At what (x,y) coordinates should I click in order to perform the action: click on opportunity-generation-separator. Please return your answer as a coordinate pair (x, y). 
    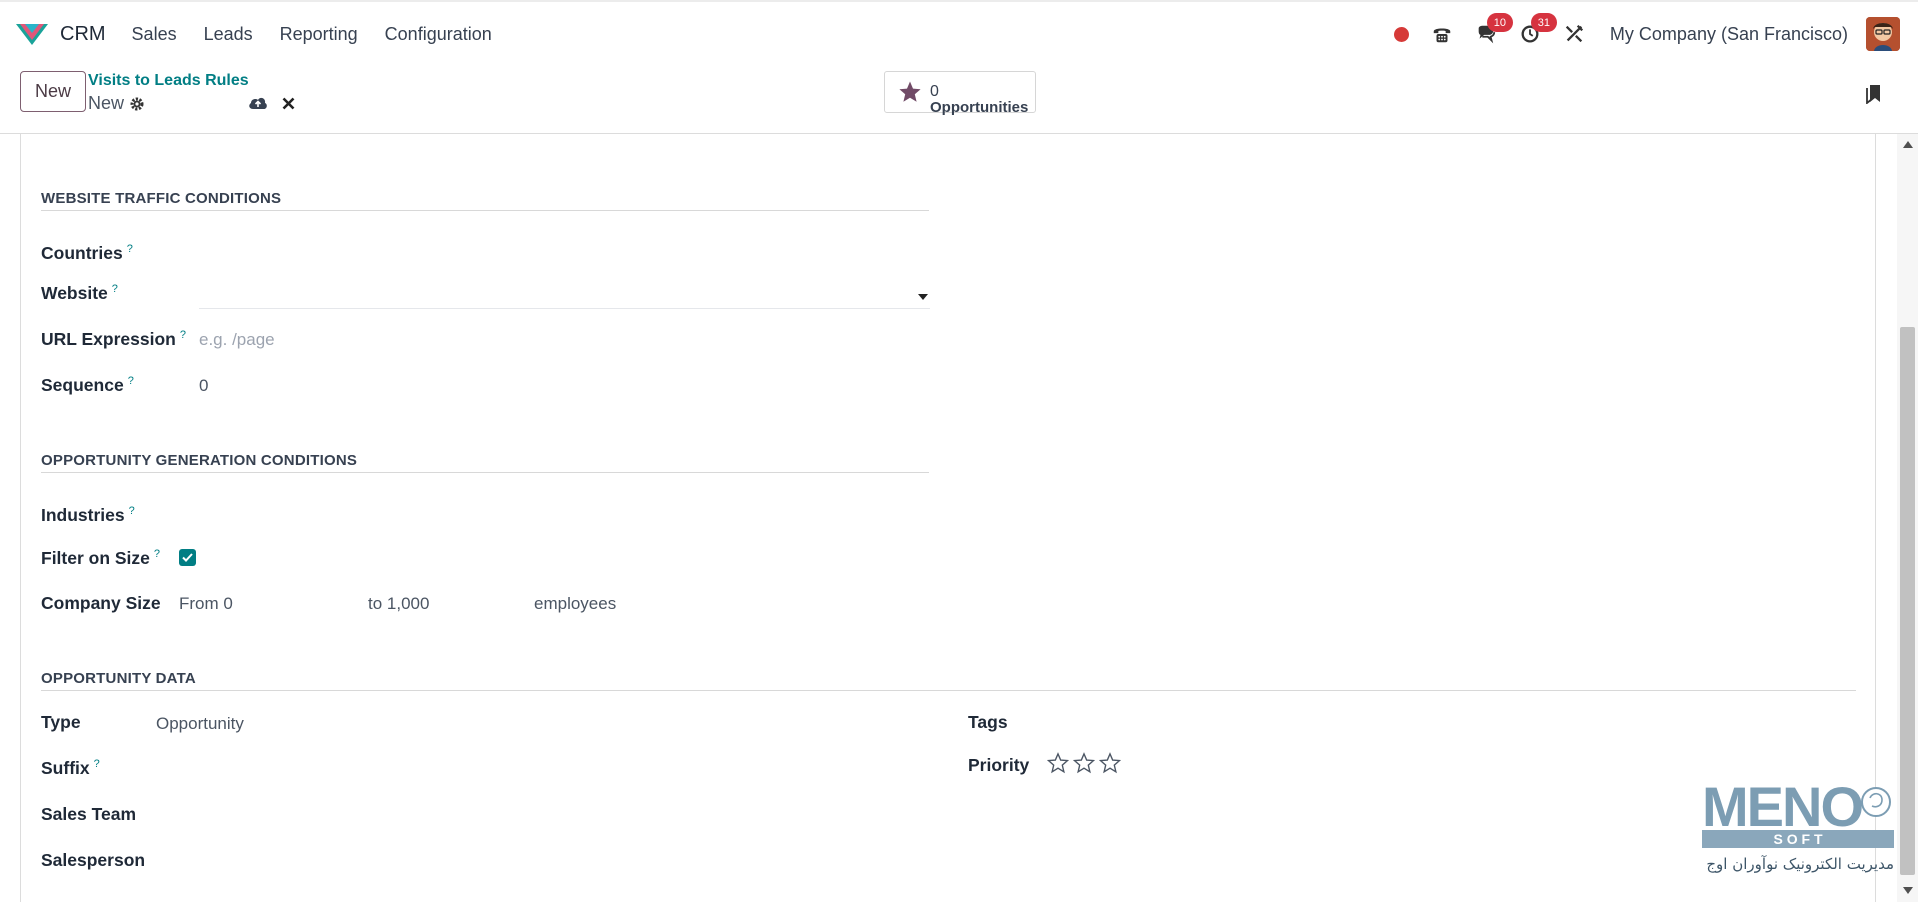
    Looking at the image, I should click on (485, 472).